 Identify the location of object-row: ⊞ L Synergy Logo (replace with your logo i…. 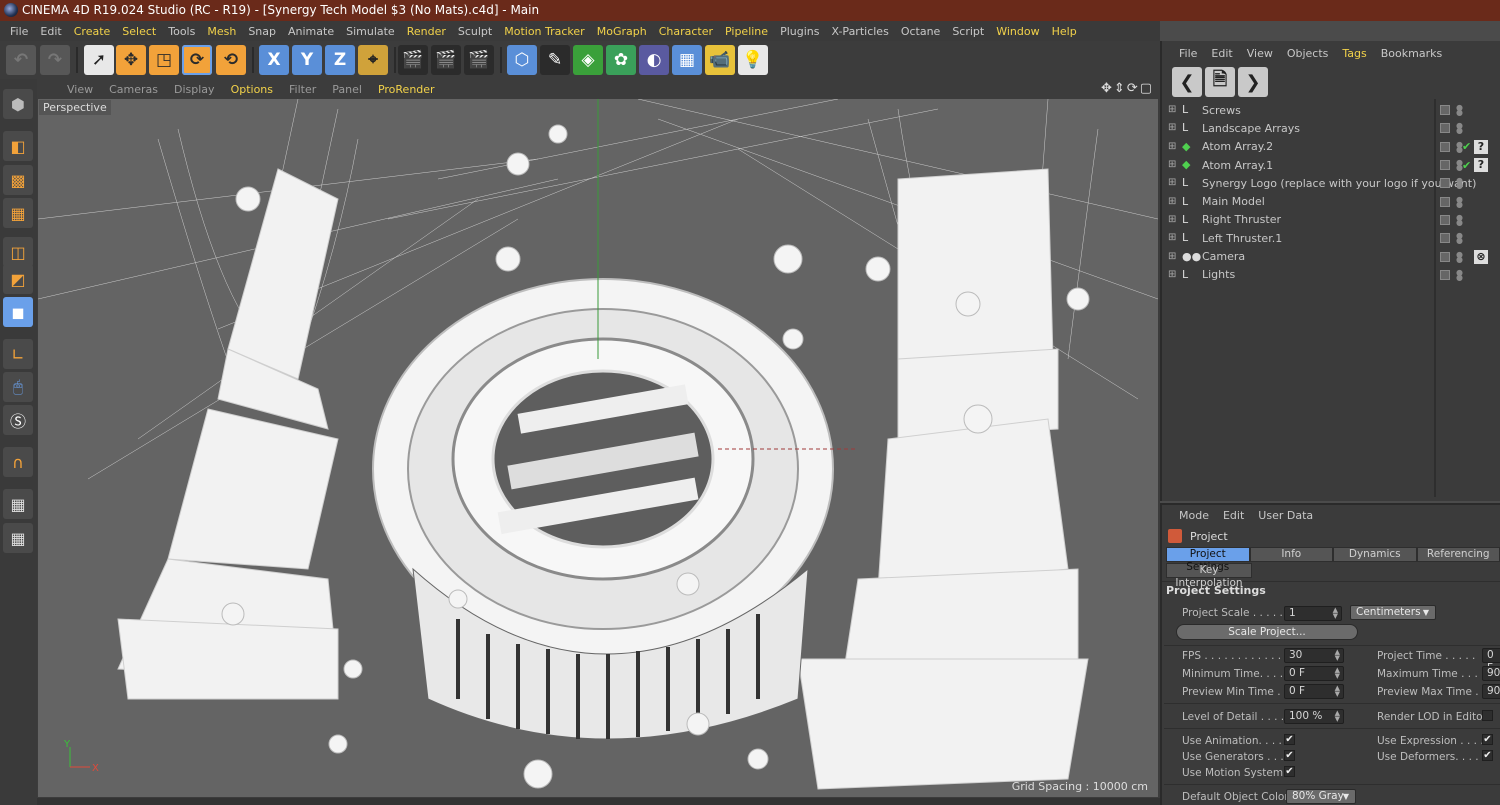
(1331, 183).